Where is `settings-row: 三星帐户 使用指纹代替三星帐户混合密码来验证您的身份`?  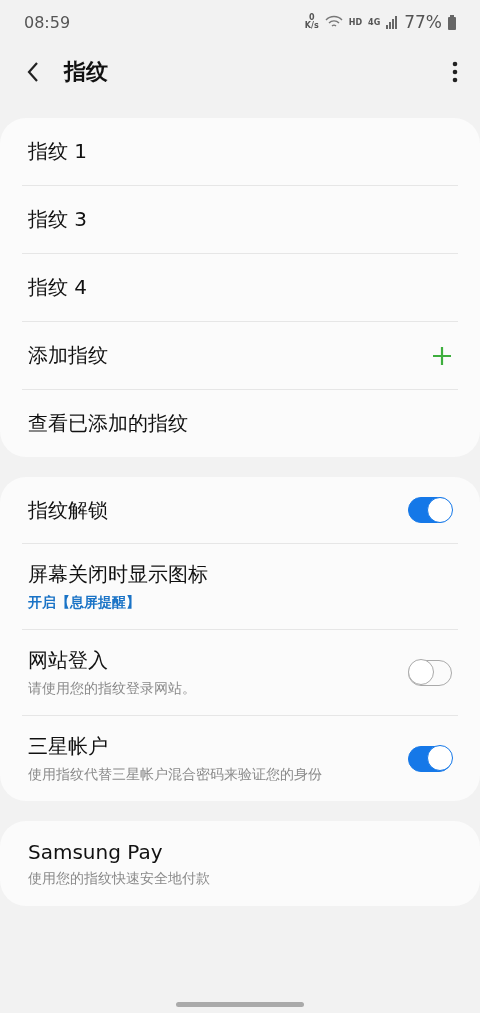
settings-row: 三星帐户 使用指纹代替三星帐户混合密码来验证您的身份 is located at coordinates (240, 758).